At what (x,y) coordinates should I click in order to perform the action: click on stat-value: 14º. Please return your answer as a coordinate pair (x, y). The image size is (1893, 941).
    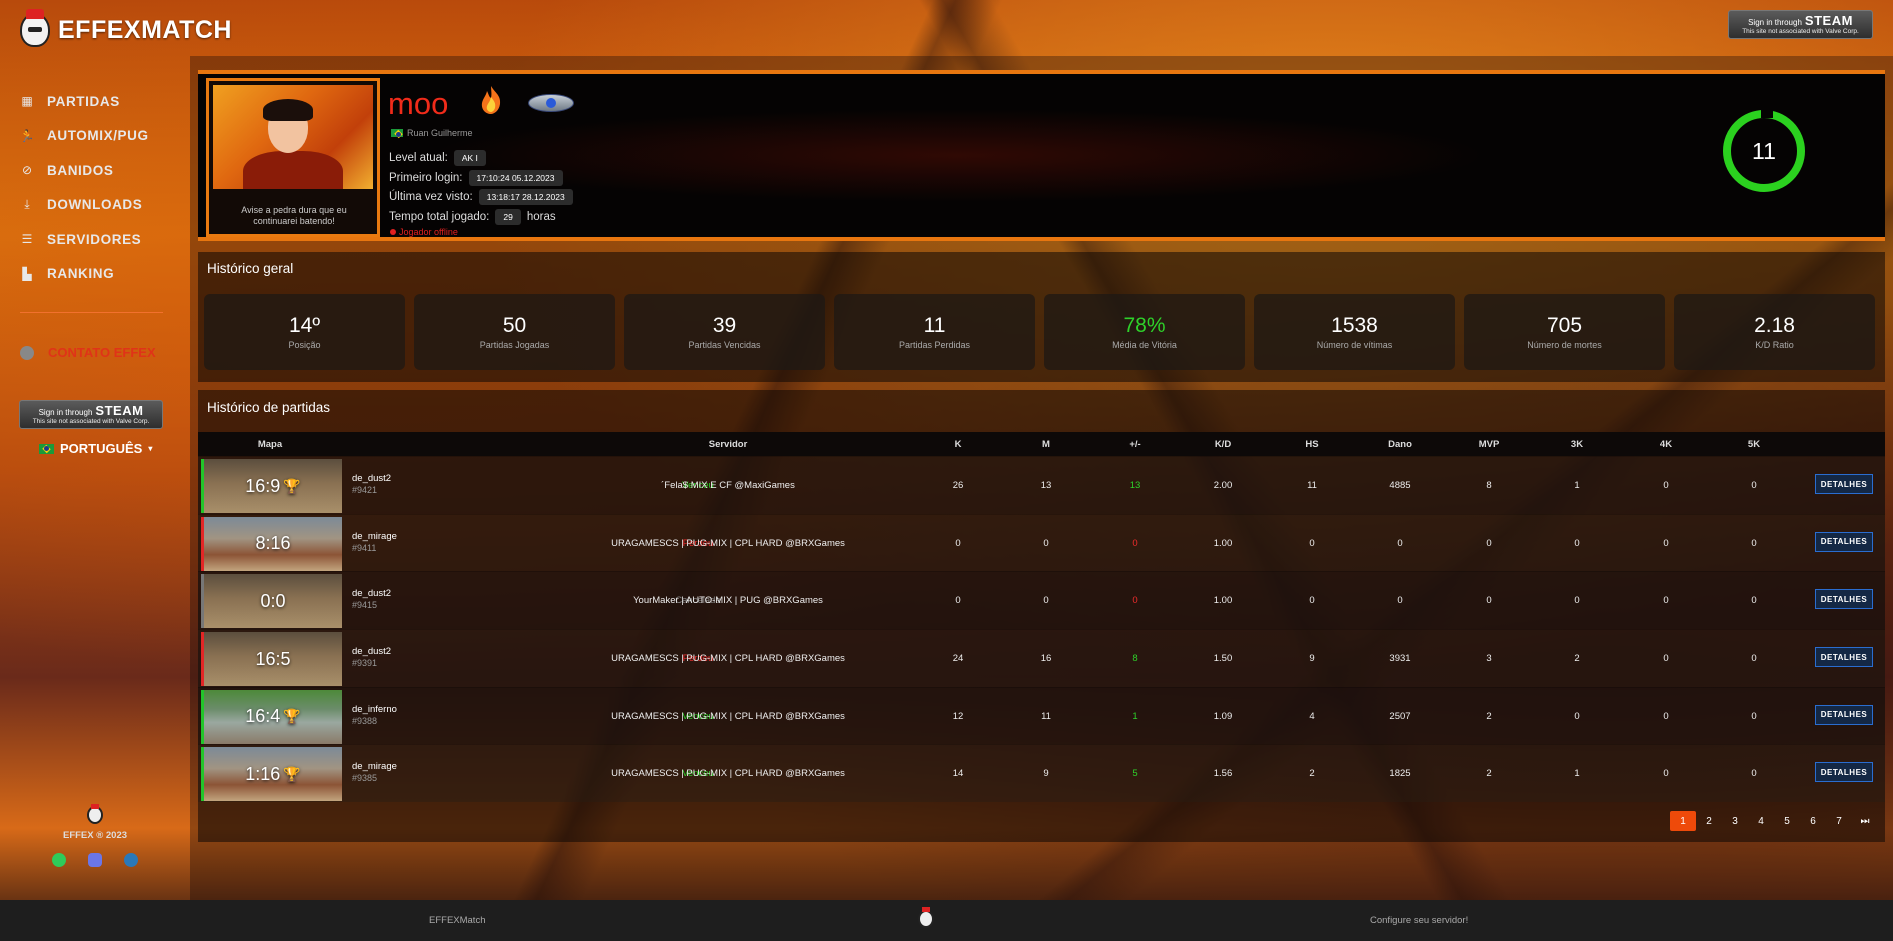
    Looking at the image, I should click on (304, 325).